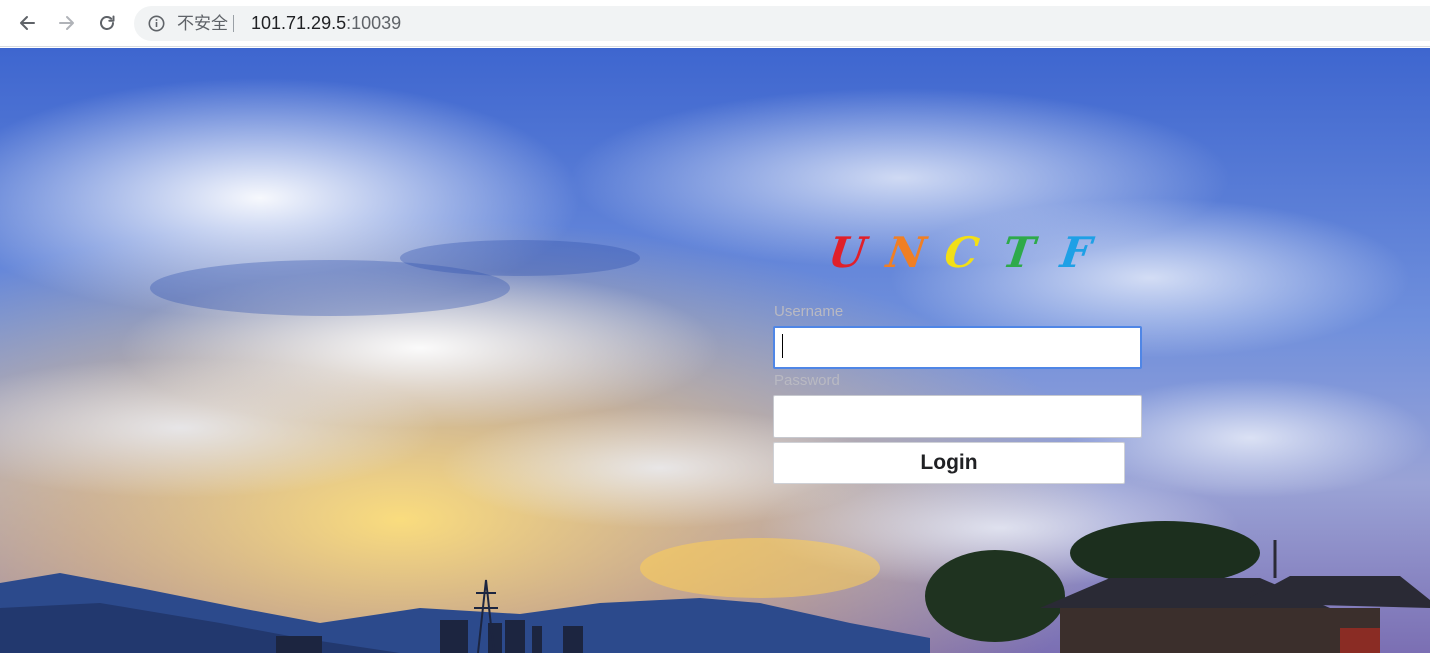 Image resolution: width=1430 pixels, height=653 pixels. I want to click on unctf-logo: U N C T F, so click(972, 253).